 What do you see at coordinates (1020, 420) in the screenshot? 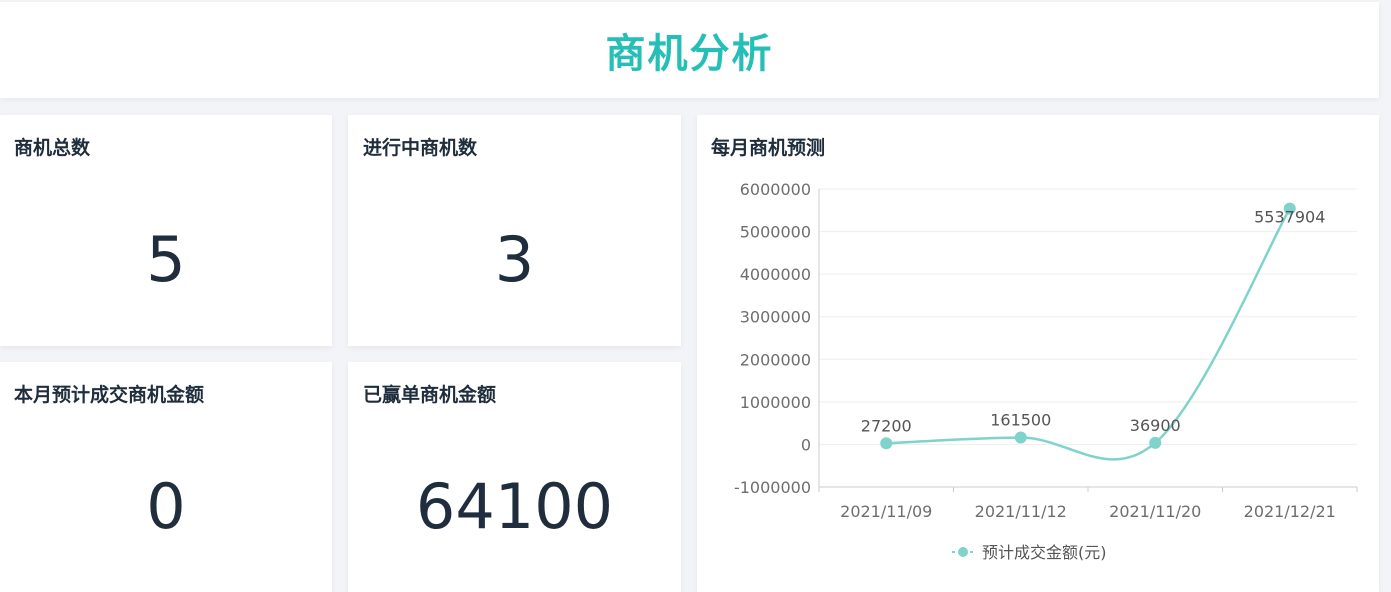
I see `data-label: 161500` at bounding box center [1020, 420].